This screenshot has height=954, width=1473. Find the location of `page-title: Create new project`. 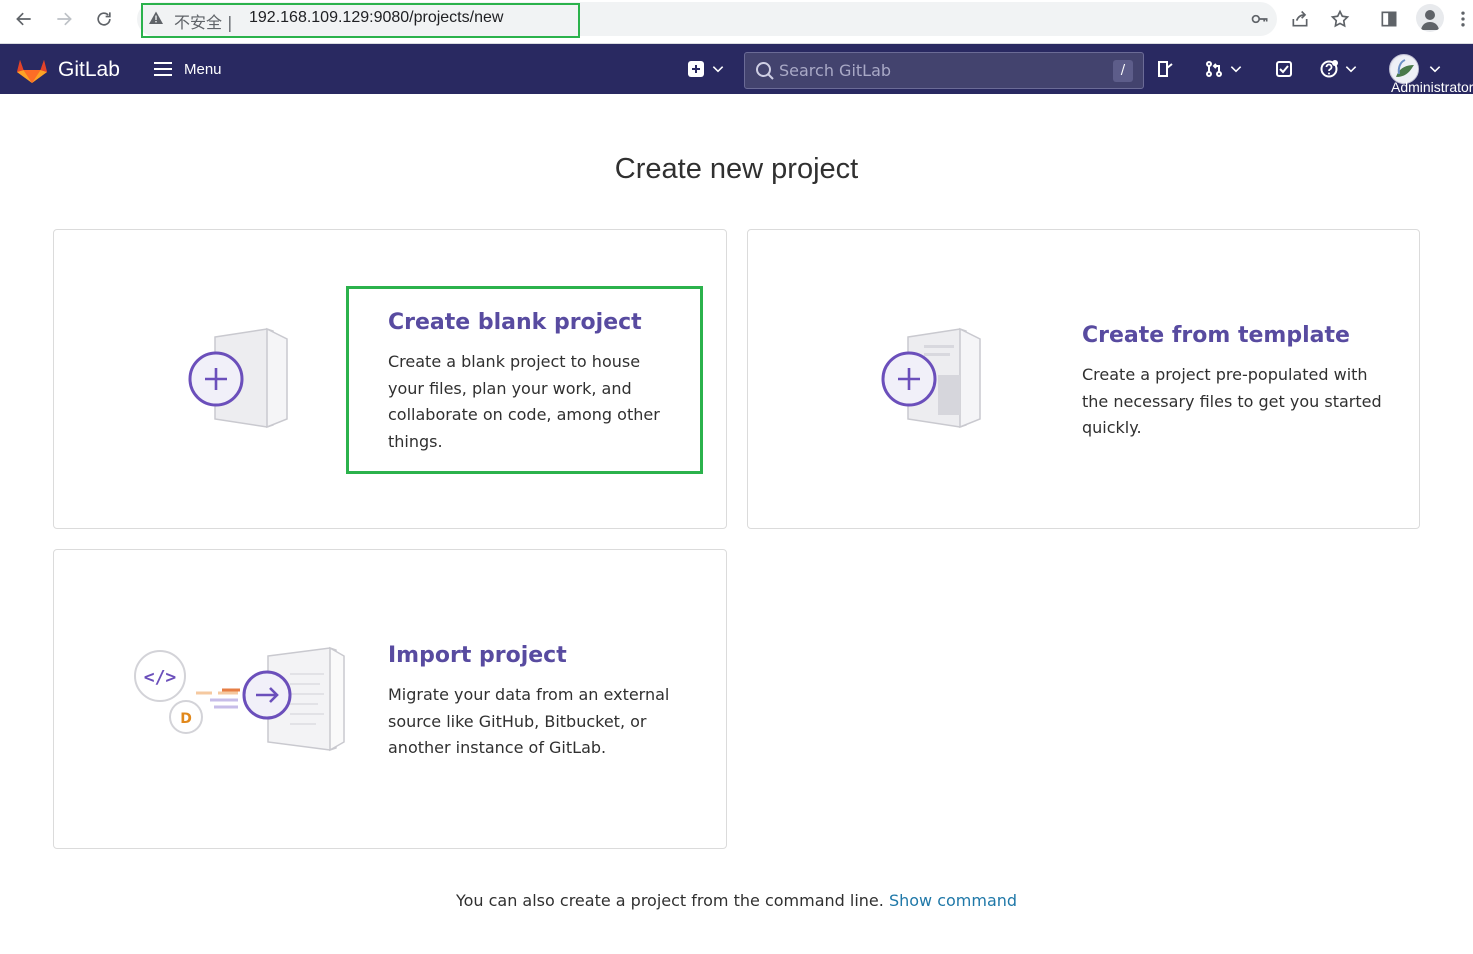

page-title: Create new project is located at coordinates (736, 169).